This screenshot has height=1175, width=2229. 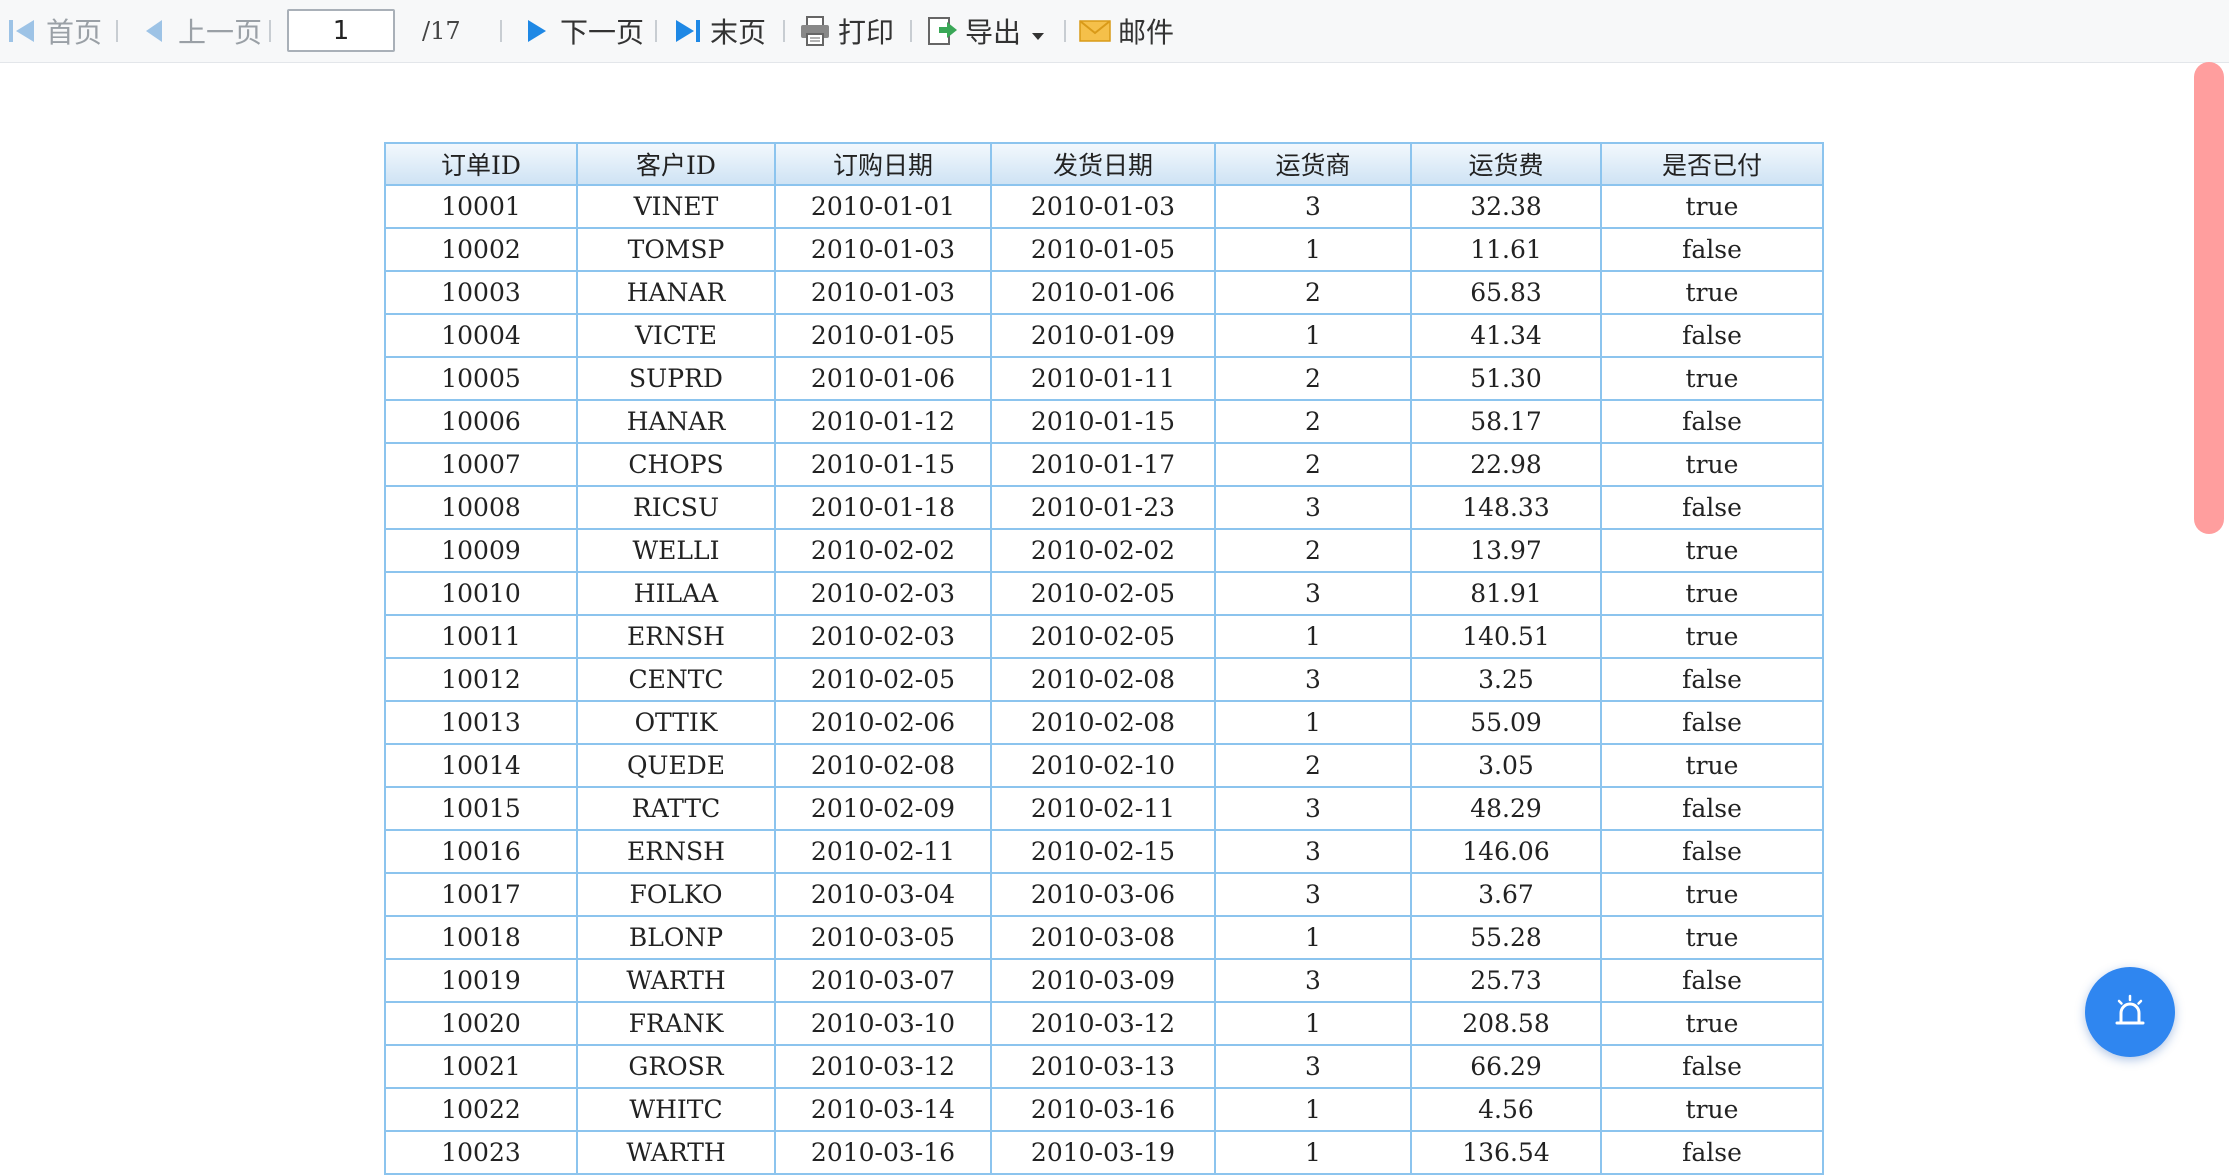 What do you see at coordinates (2209, 298) in the screenshot?
I see `vertical-scrollbar-thumb` at bounding box center [2209, 298].